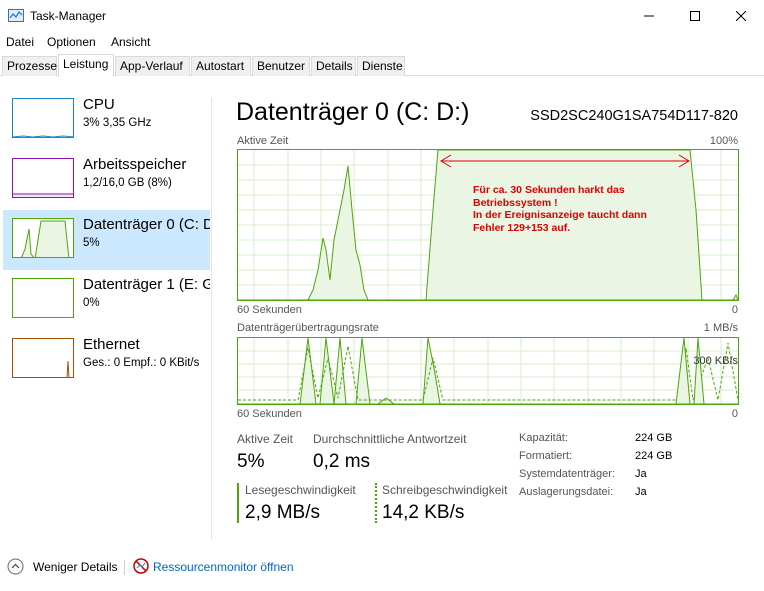  I want to click on property-key: Formatiert:, so click(546, 456).